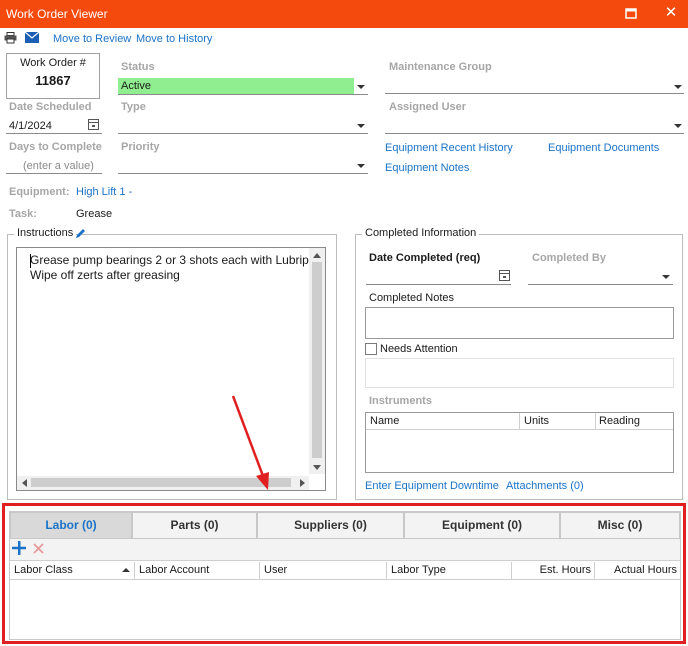 Image resolution: width=688 pixels, height=646 pixels. Describe the element at coordinates (449, 148) in the screenshot. I see `equipment-recent-history-link: Equipment Recent History` at that location.